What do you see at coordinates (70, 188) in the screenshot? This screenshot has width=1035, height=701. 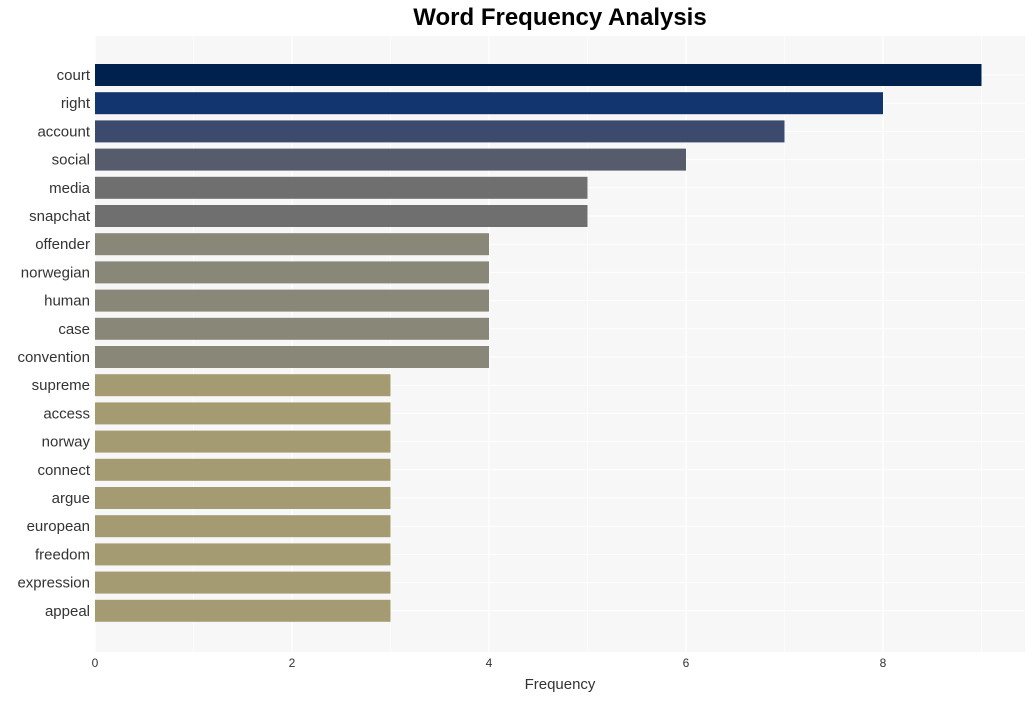 I see `y-tick-label-media: media` at bounding box center [70, 188].